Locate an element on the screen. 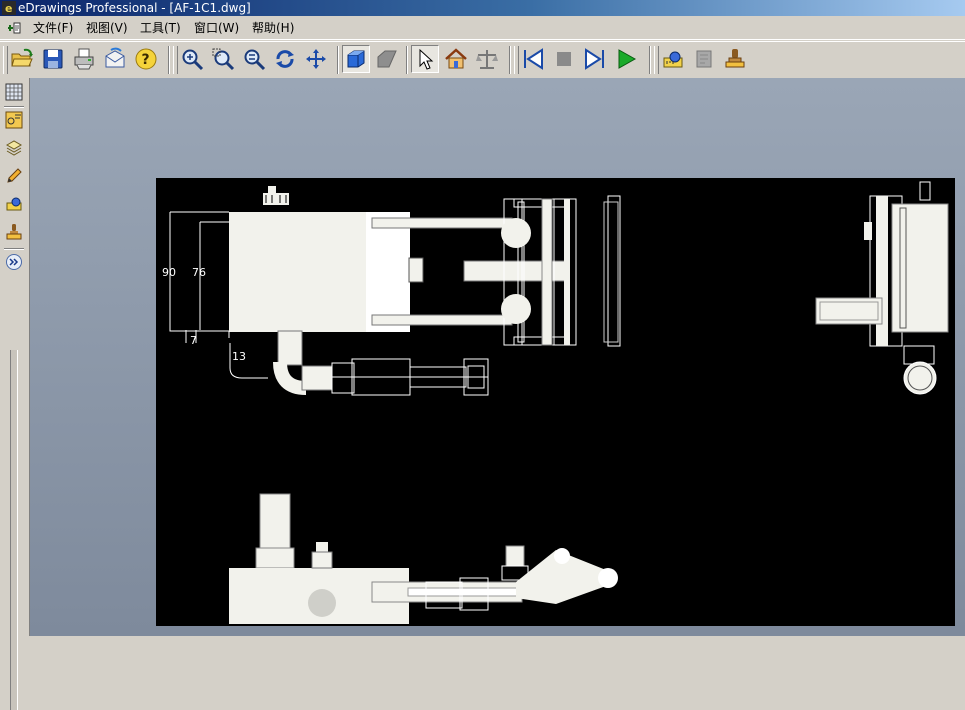 The image size is (965, 710). stop-icon is located at coordinates (564, 59).